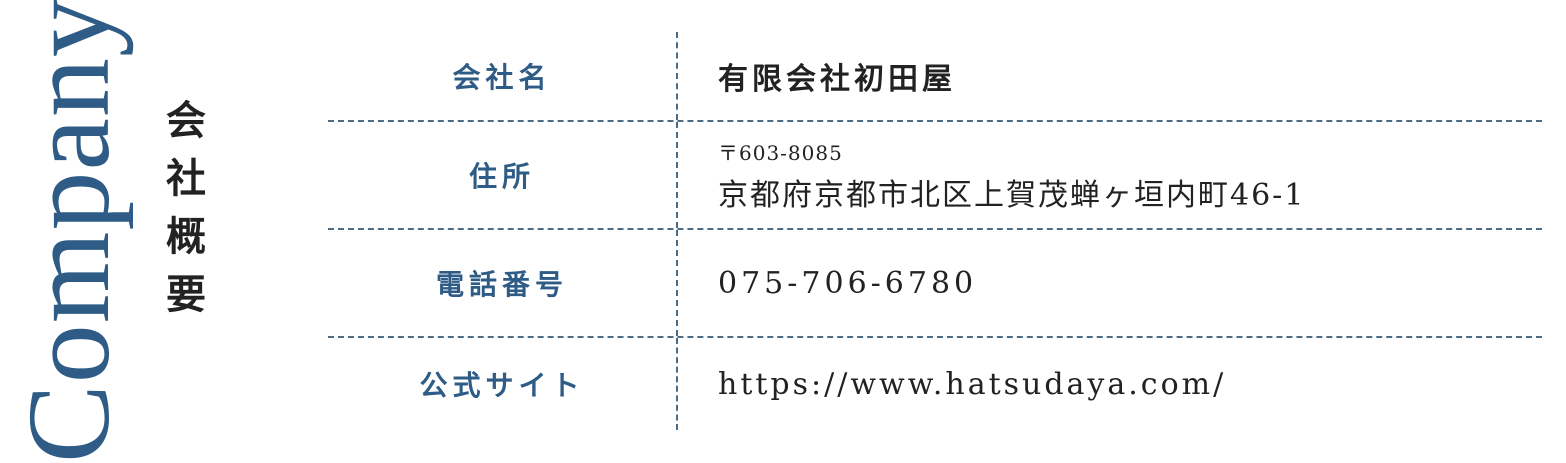  What do you see at coordinates (503, 175) in the screenshot?
I see `address-label: 住所` at bounding box center [503, 175].